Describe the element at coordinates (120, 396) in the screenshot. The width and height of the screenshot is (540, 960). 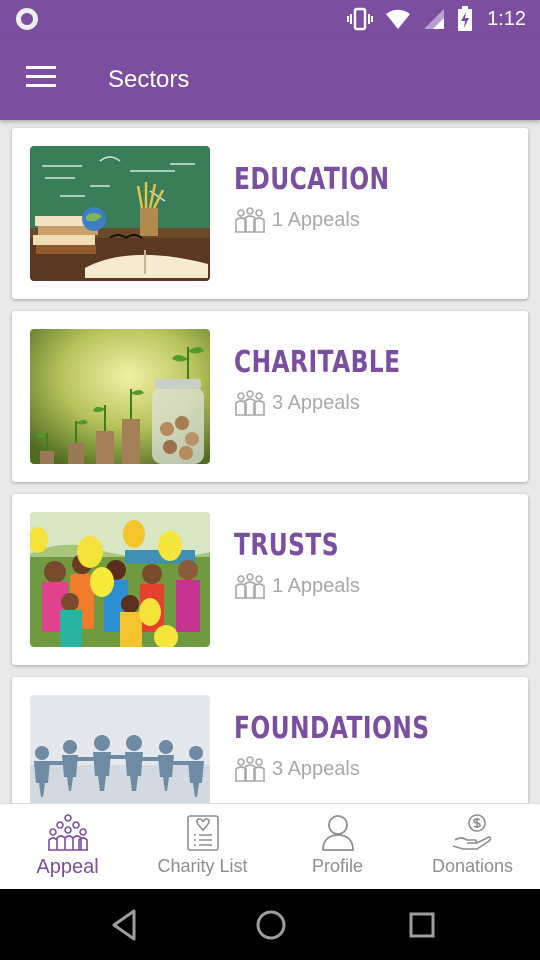
I see `charitable-thumbnail` at that location.